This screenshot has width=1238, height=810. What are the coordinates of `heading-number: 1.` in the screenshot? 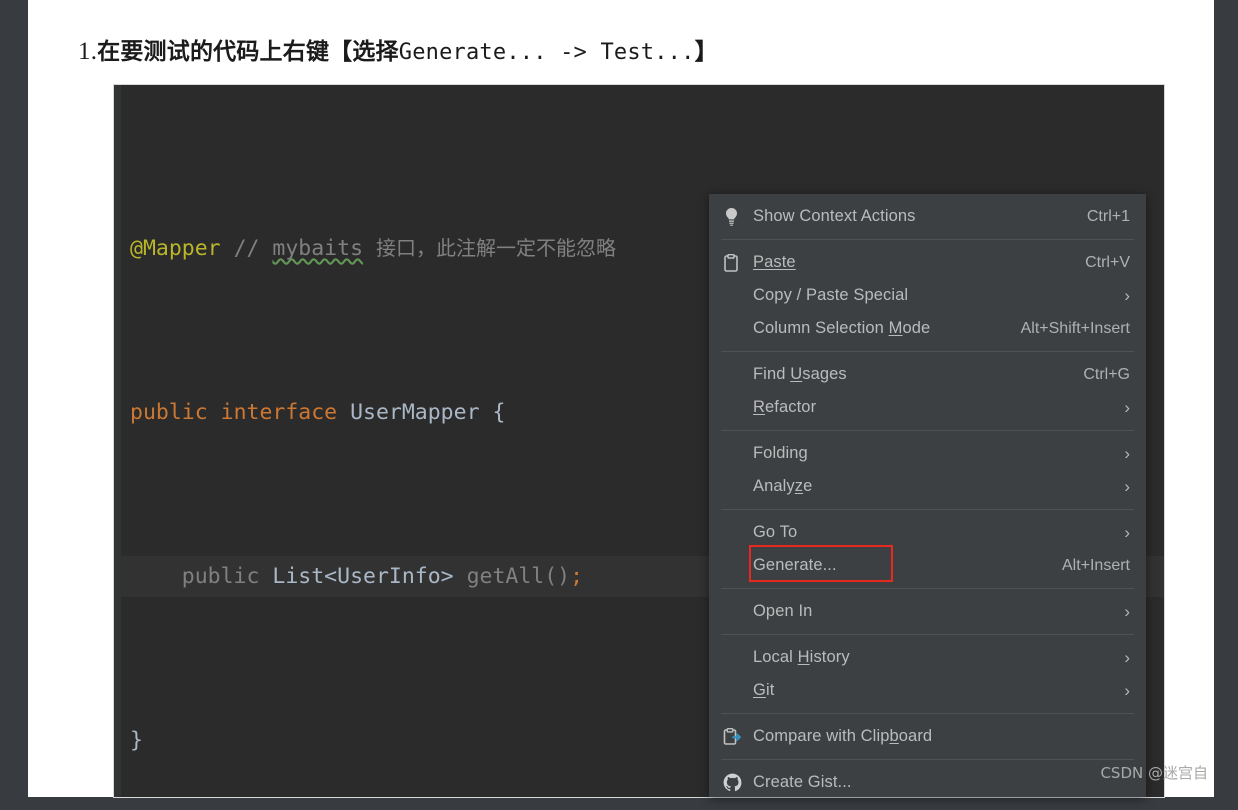 It's located at (88, 51).